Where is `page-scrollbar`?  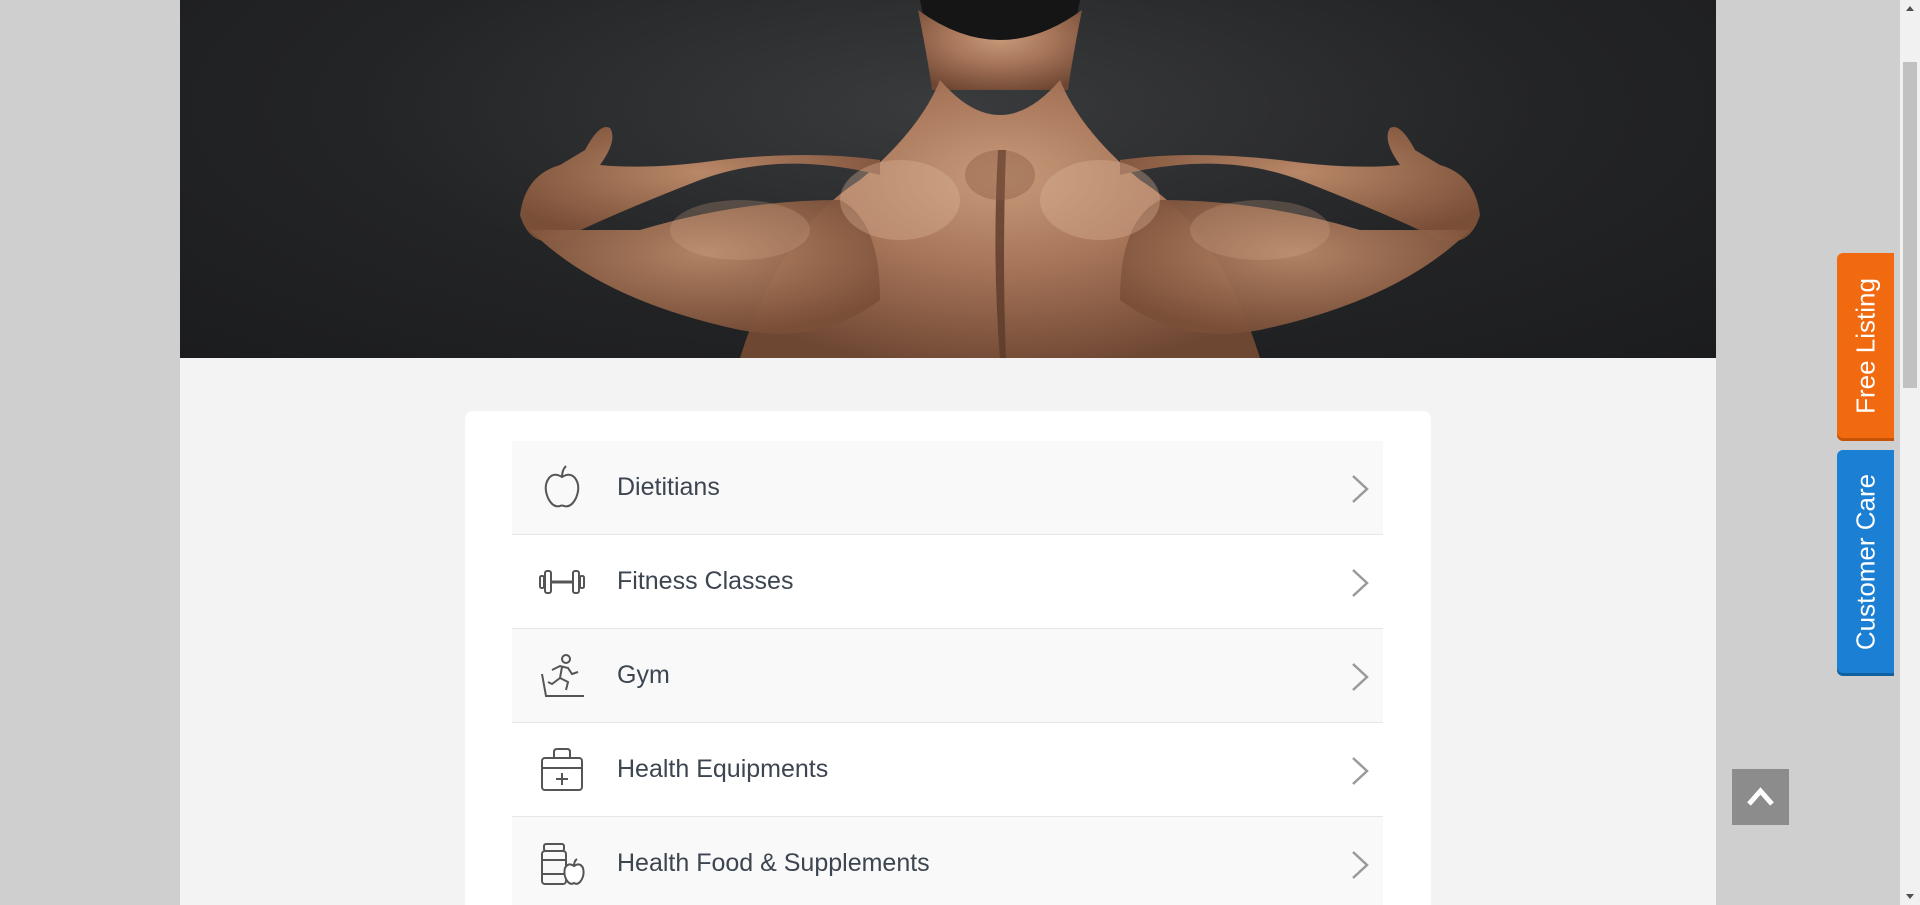
page-scrollbar is located at coordinates (1910, 452).